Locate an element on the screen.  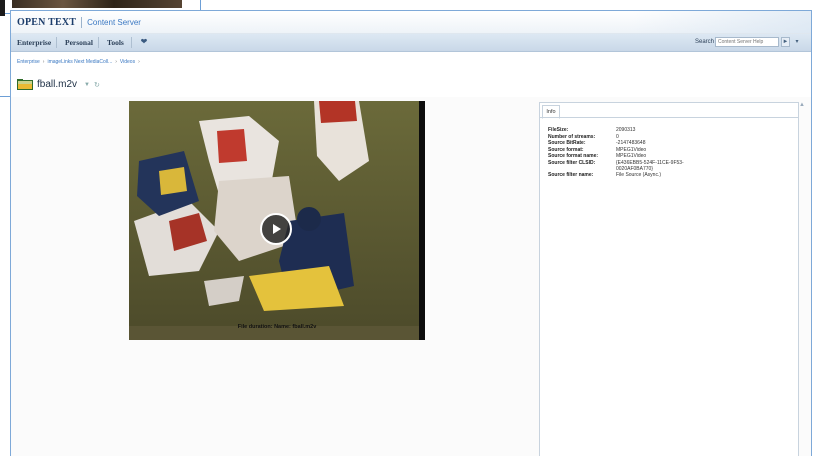
info-row: Source BitRate: -2147483648 is located at coordinates (622, 143).